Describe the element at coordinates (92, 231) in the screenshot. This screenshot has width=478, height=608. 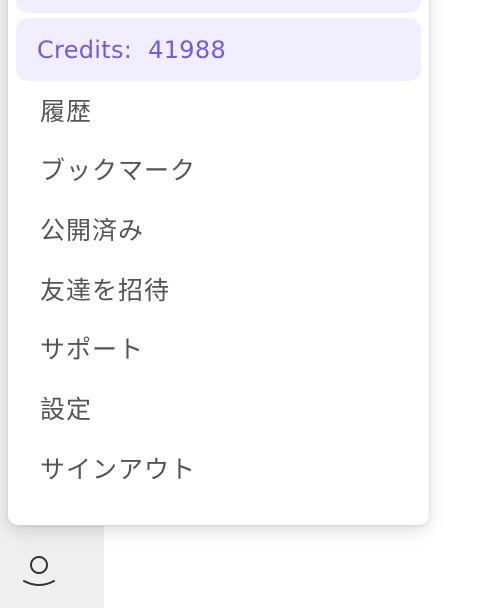
I see `menu-item-published: 公開済み` at that location.